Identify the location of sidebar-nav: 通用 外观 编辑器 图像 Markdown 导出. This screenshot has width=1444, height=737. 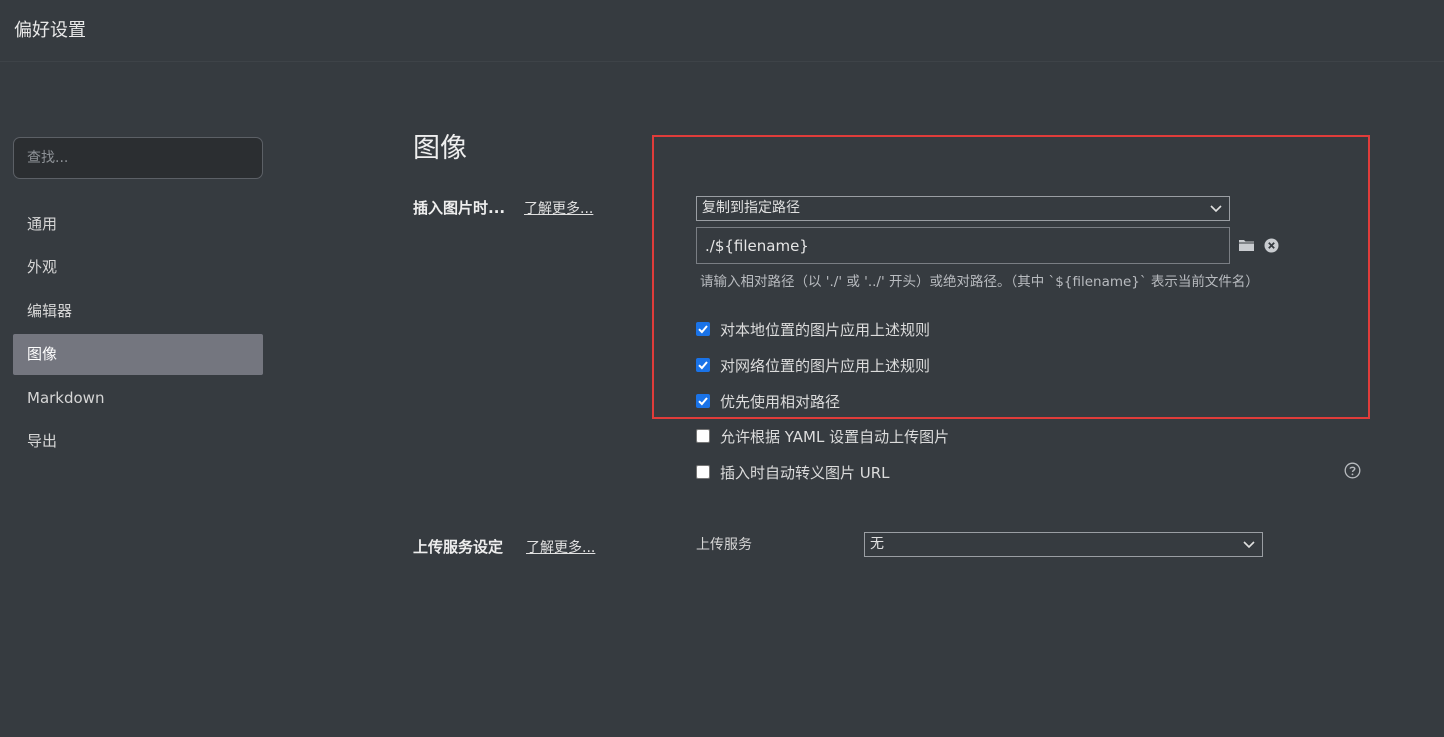
(138, 334).